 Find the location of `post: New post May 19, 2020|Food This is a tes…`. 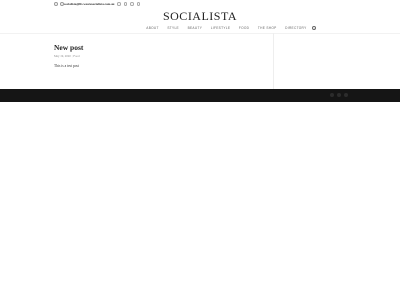

post: New post May 19, 2020|Food This is a tes… is located at coordinates (159, 56).